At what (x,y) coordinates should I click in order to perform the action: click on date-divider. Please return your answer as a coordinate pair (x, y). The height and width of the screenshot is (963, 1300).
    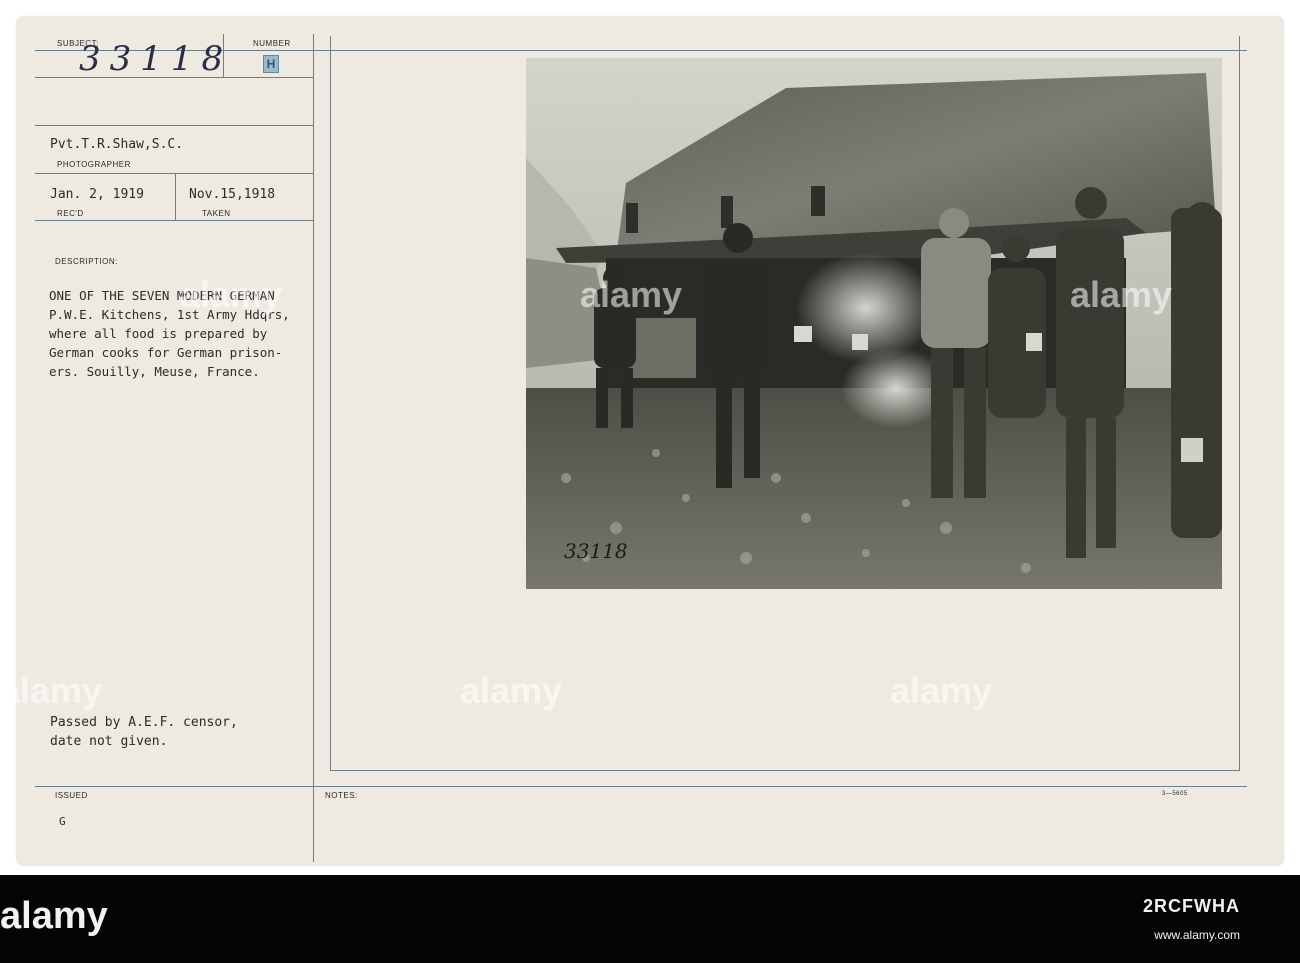
    Looking at the image, I should click on (175, 197).